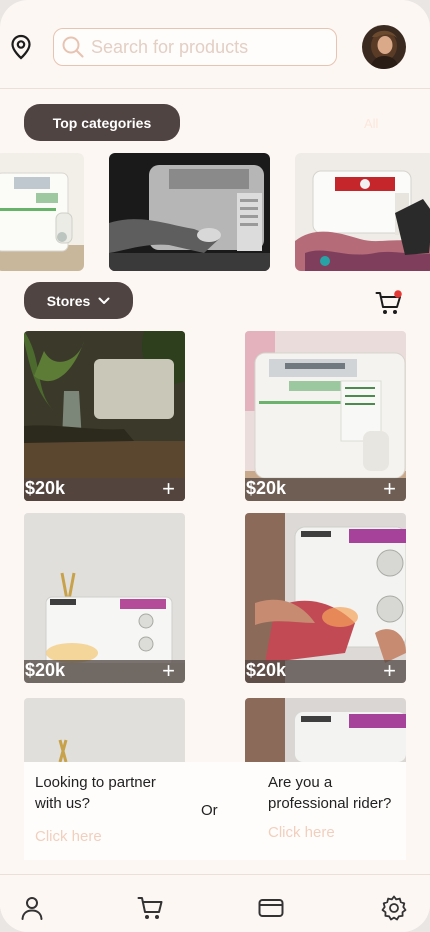  I want to click on stores-dropdown: Stores, so click(78, 300).